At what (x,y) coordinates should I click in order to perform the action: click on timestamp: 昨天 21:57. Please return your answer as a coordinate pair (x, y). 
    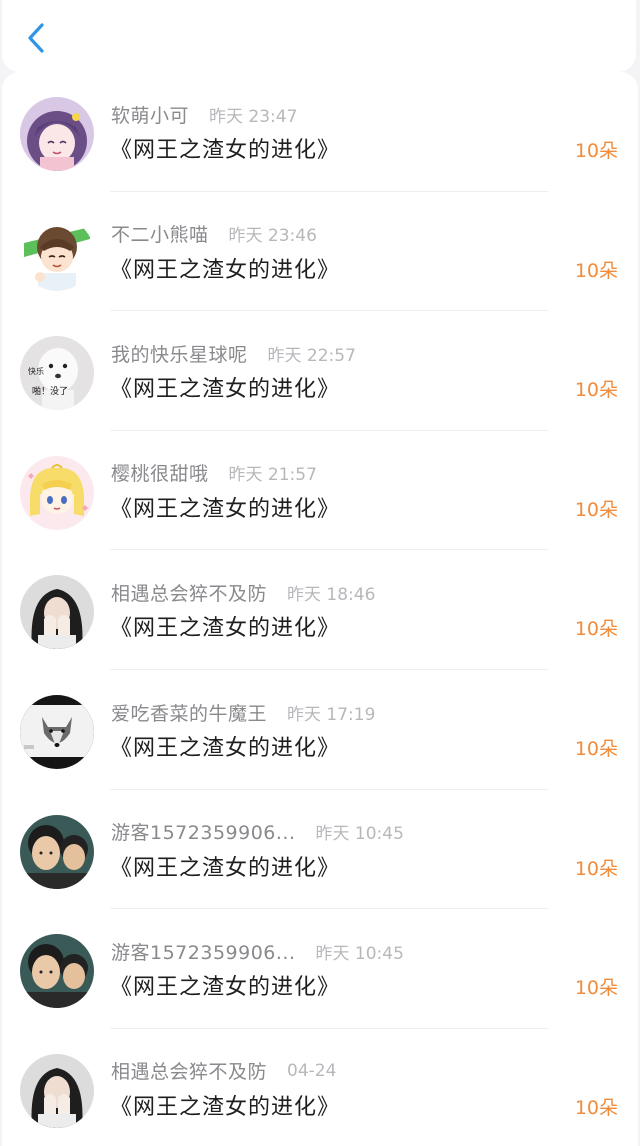
    Looking at the image, I should click on (272, 475).